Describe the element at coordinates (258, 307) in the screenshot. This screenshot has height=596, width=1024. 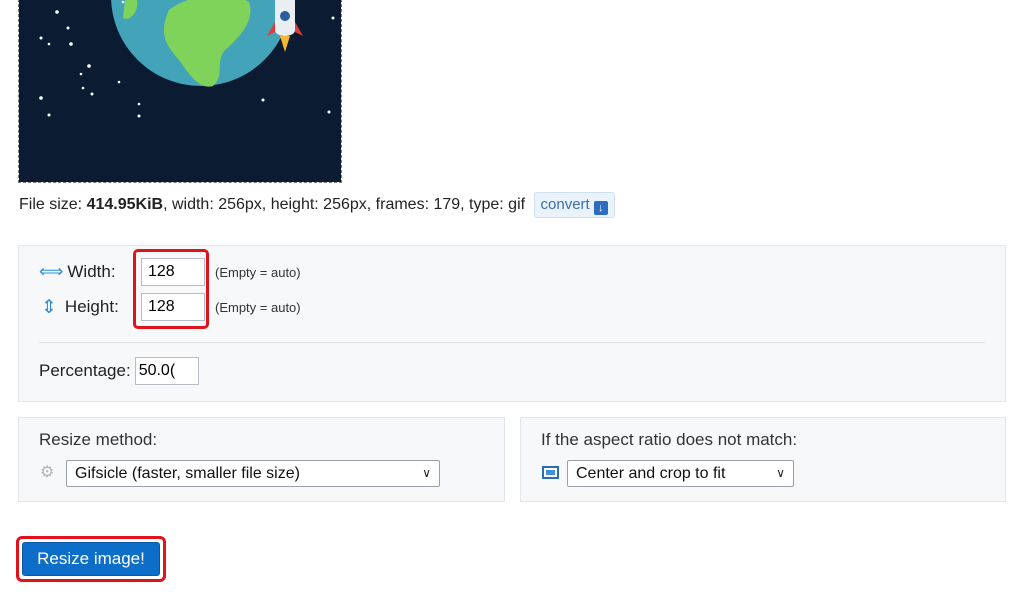
I see `height-hint: (Empty = auto)` at that location.